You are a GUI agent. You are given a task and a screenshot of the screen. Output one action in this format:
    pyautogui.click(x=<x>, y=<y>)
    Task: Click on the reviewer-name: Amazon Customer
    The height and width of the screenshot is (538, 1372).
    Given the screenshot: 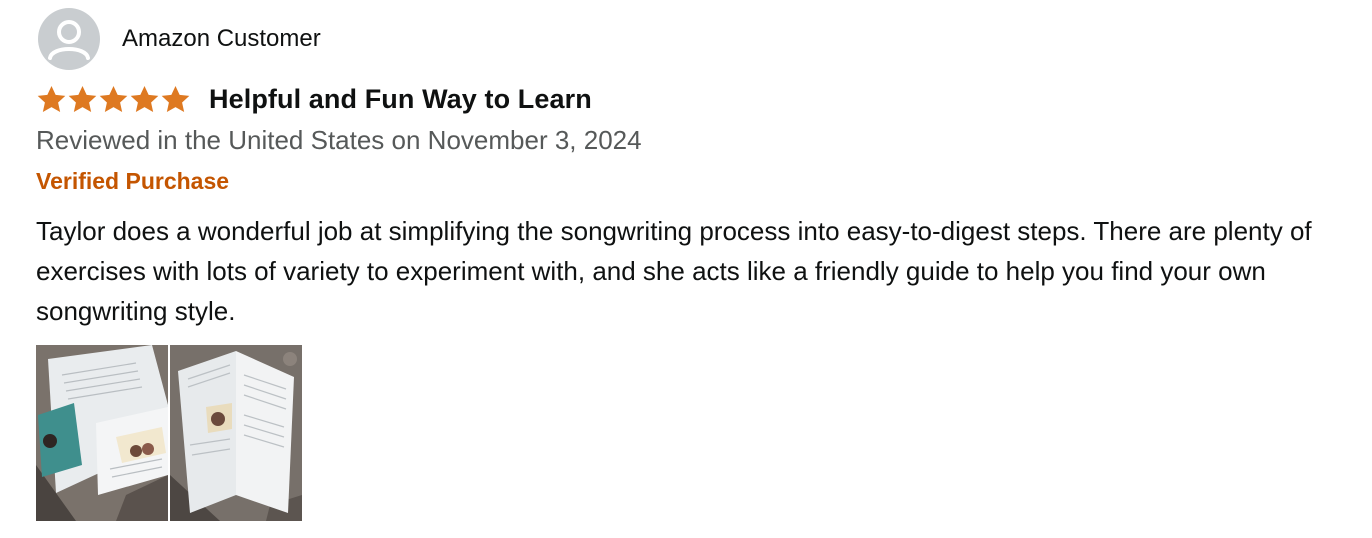 What is the action you would take?
    pyautogui.click(x=221, y=39)
    